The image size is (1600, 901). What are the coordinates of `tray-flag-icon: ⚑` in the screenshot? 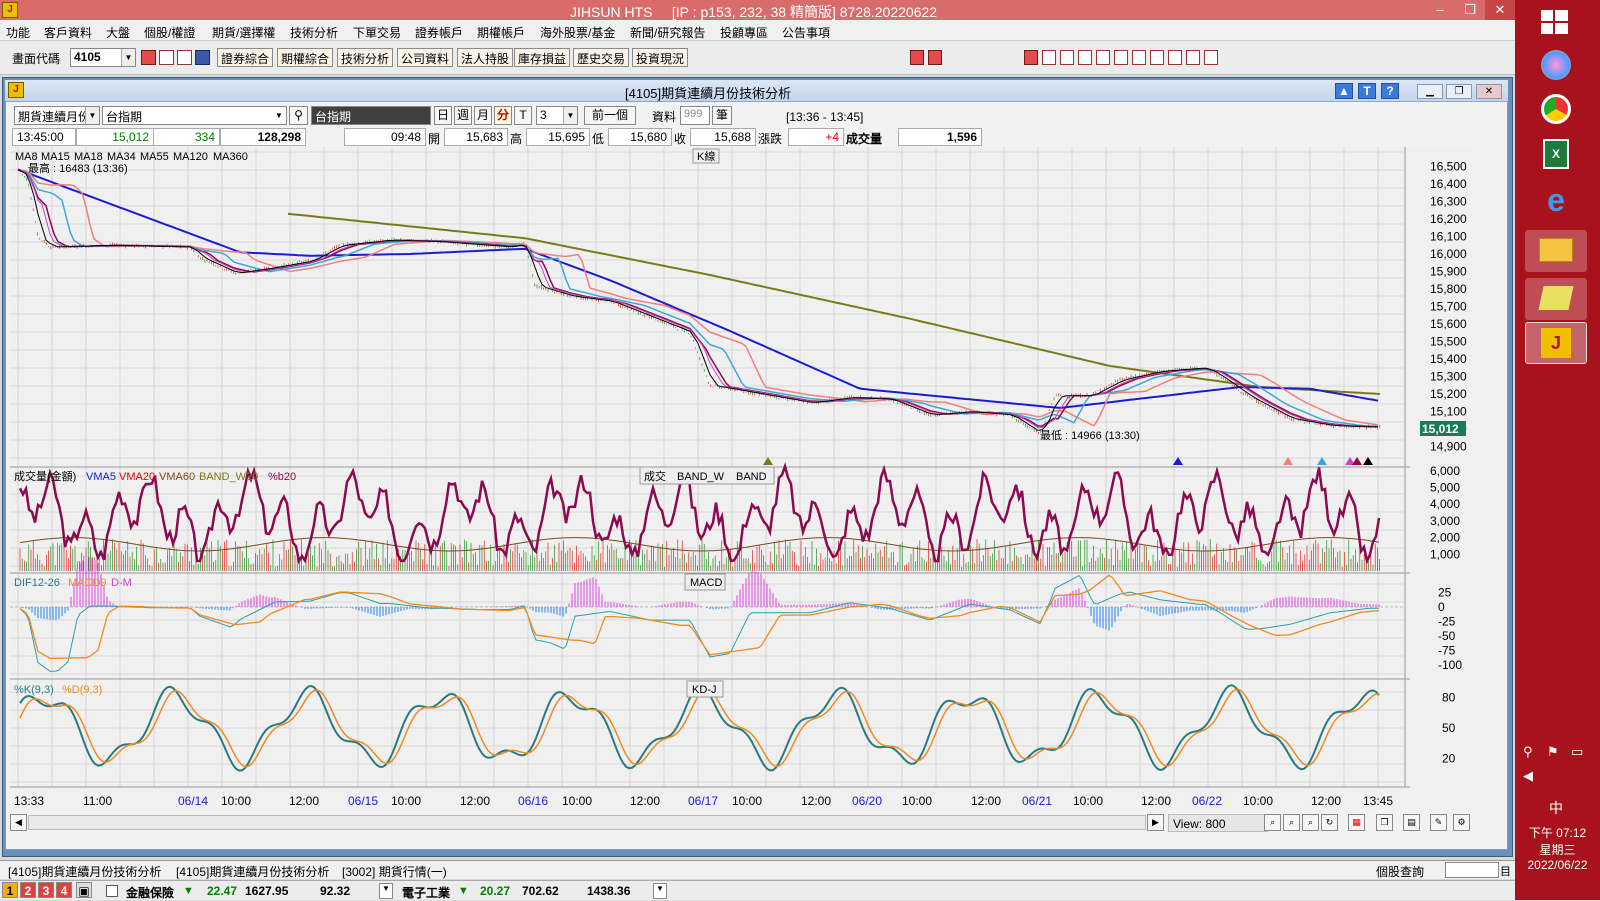 It's located at (1553, 752).